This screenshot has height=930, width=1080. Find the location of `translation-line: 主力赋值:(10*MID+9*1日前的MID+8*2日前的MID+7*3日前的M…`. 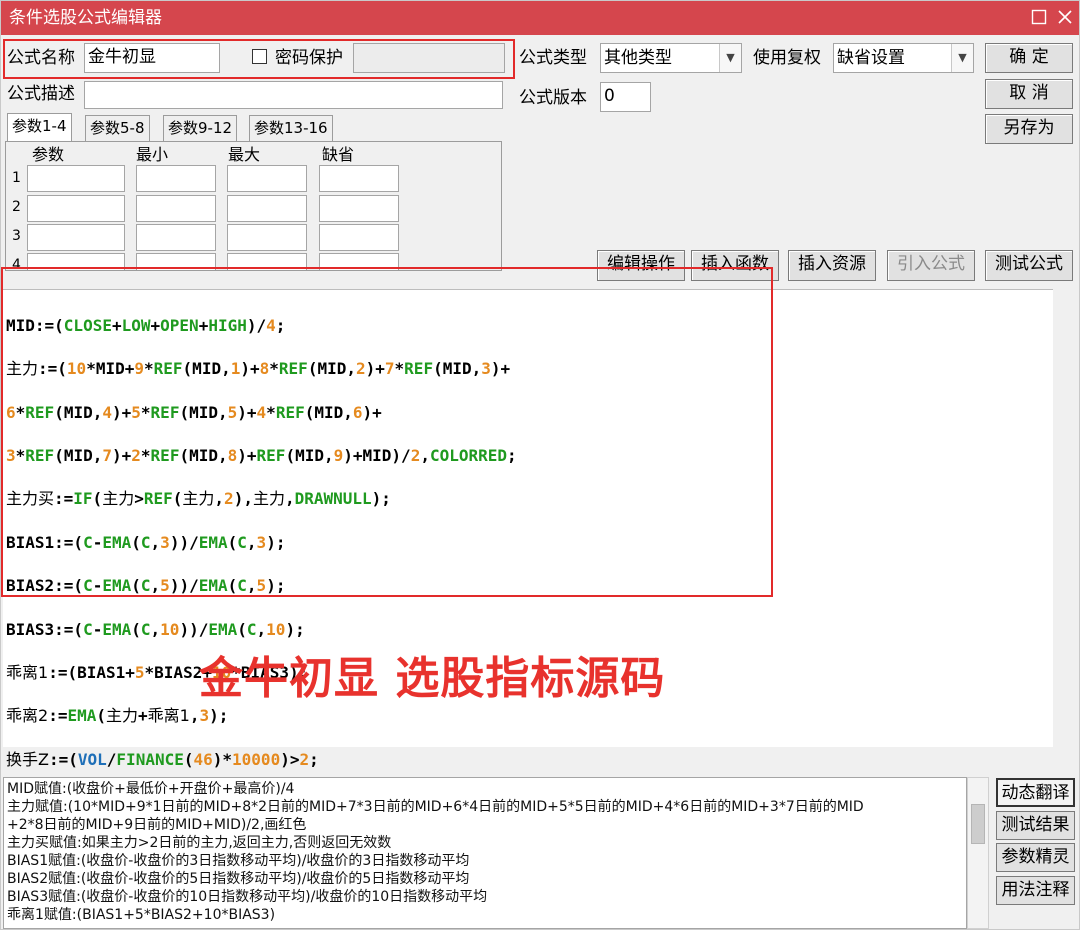

translation-line: 主力赋值:(10*MID+9*1日前的MID+8*2日前的MID+7*3日前的M… is located at coordinates (435, 807).